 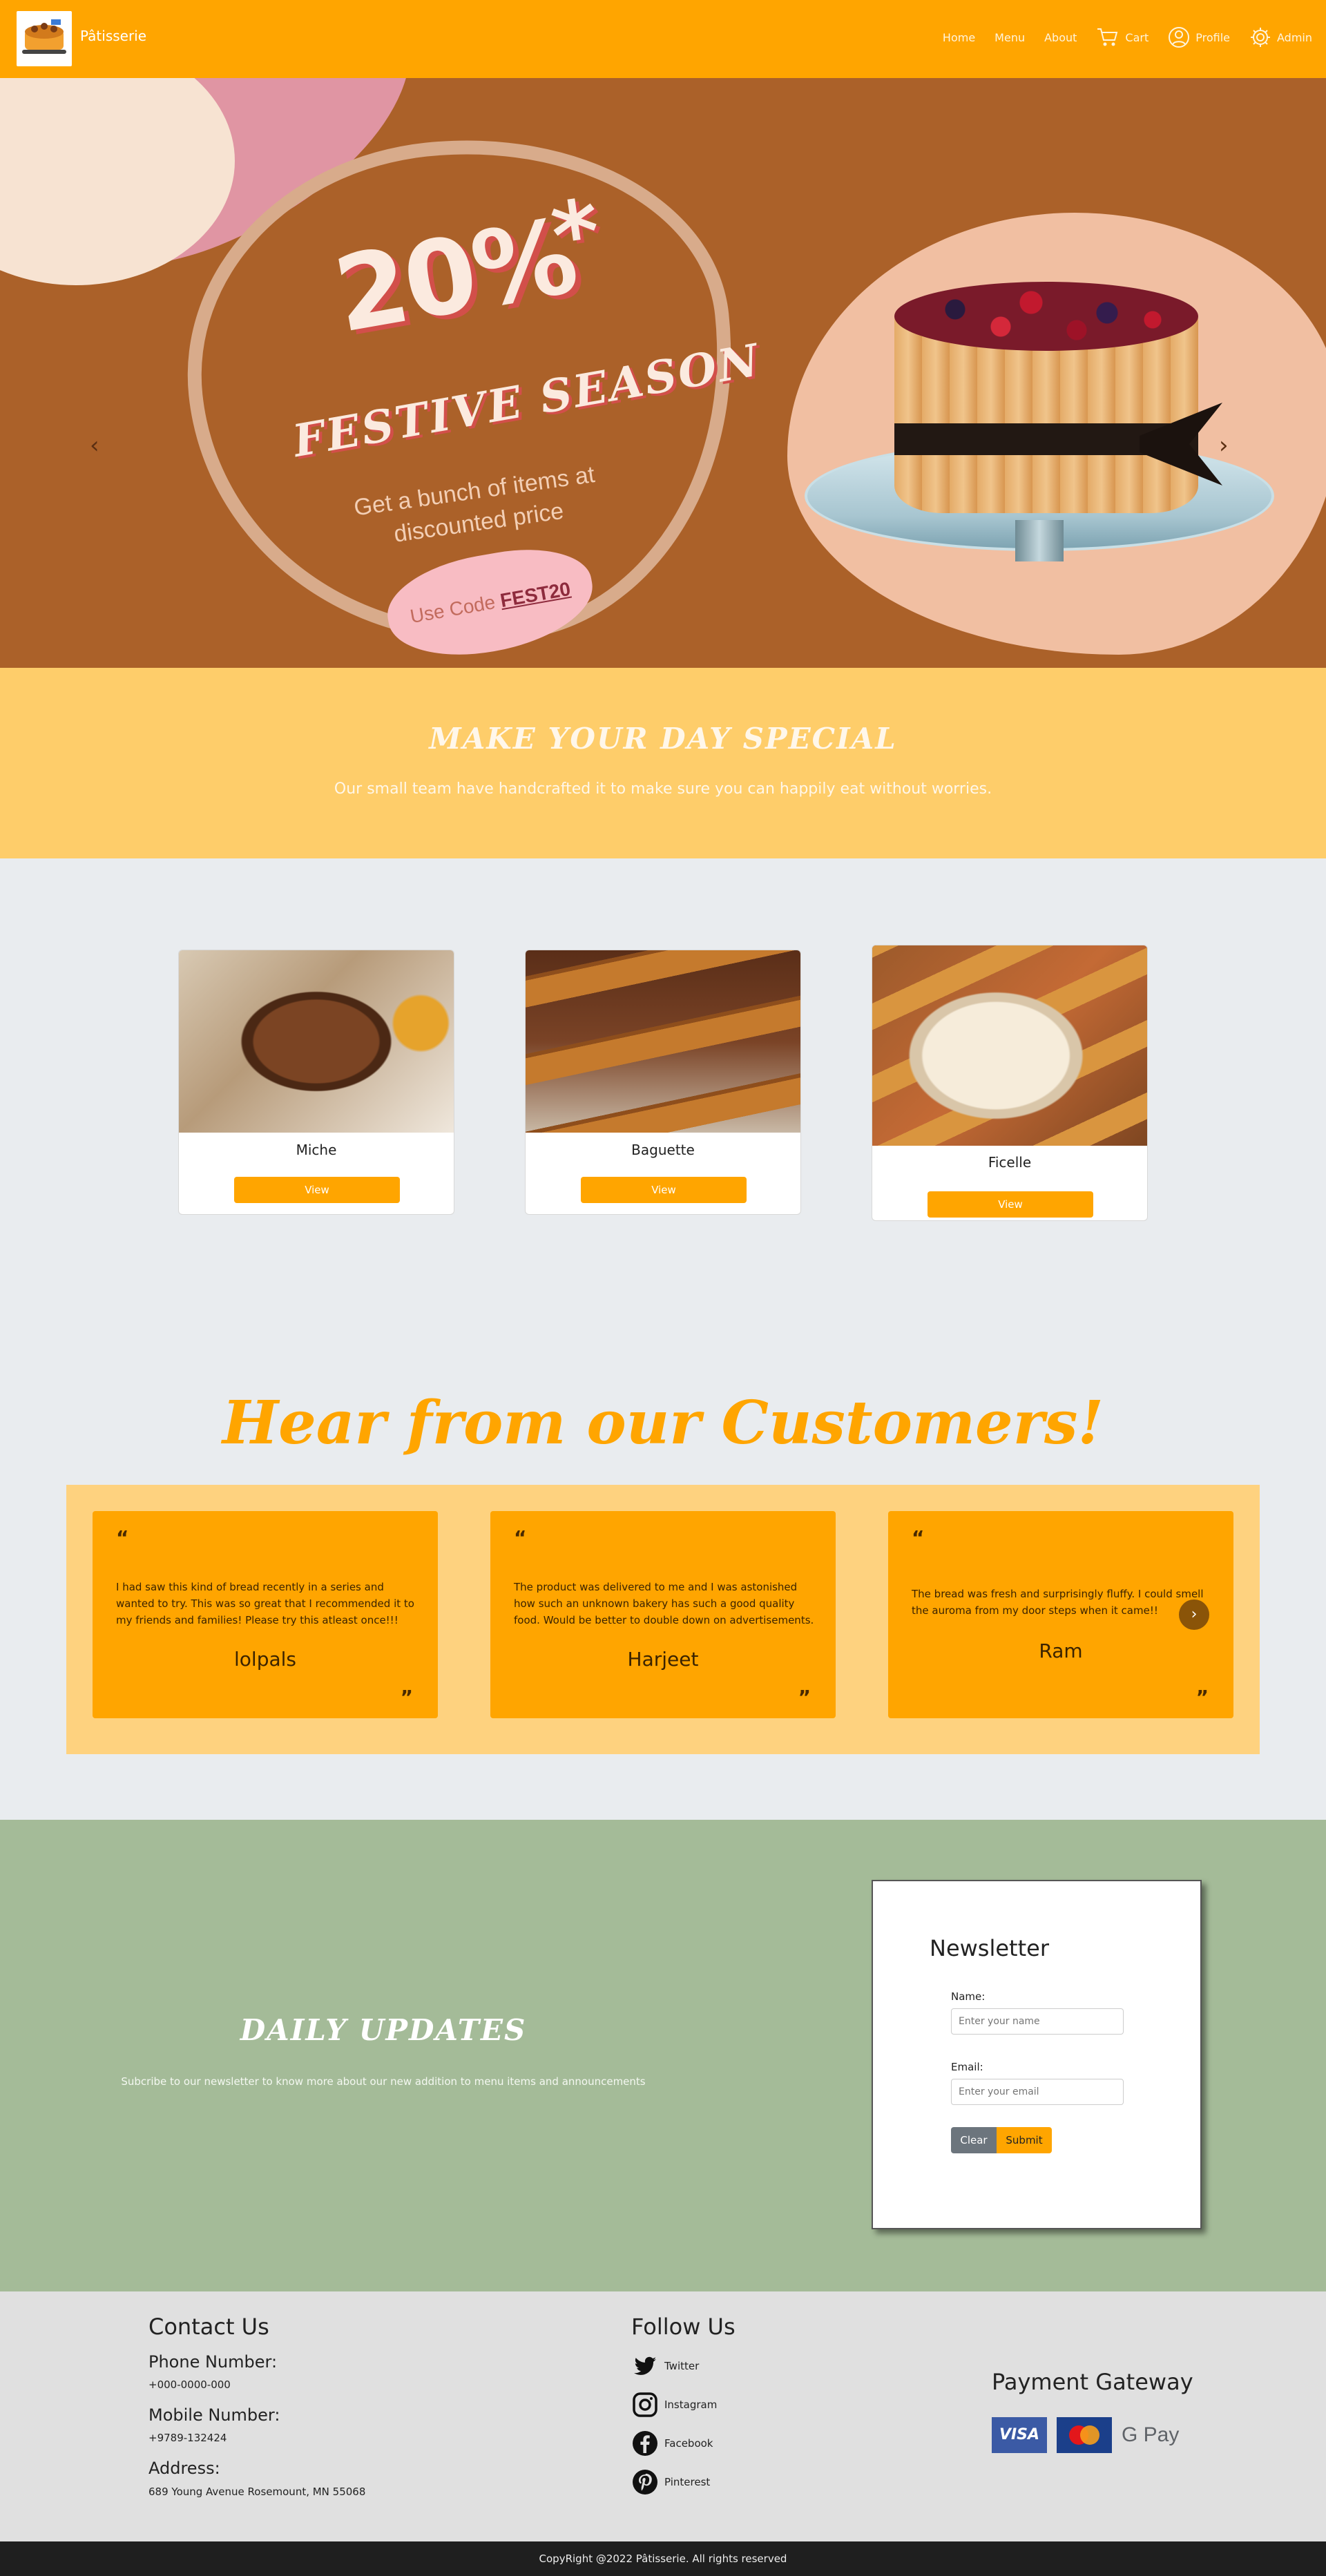 What do you see at coordinates (682, 2366) in the screenshot?
I see `social-label: Twitter` at bounding box center [682, 2366].